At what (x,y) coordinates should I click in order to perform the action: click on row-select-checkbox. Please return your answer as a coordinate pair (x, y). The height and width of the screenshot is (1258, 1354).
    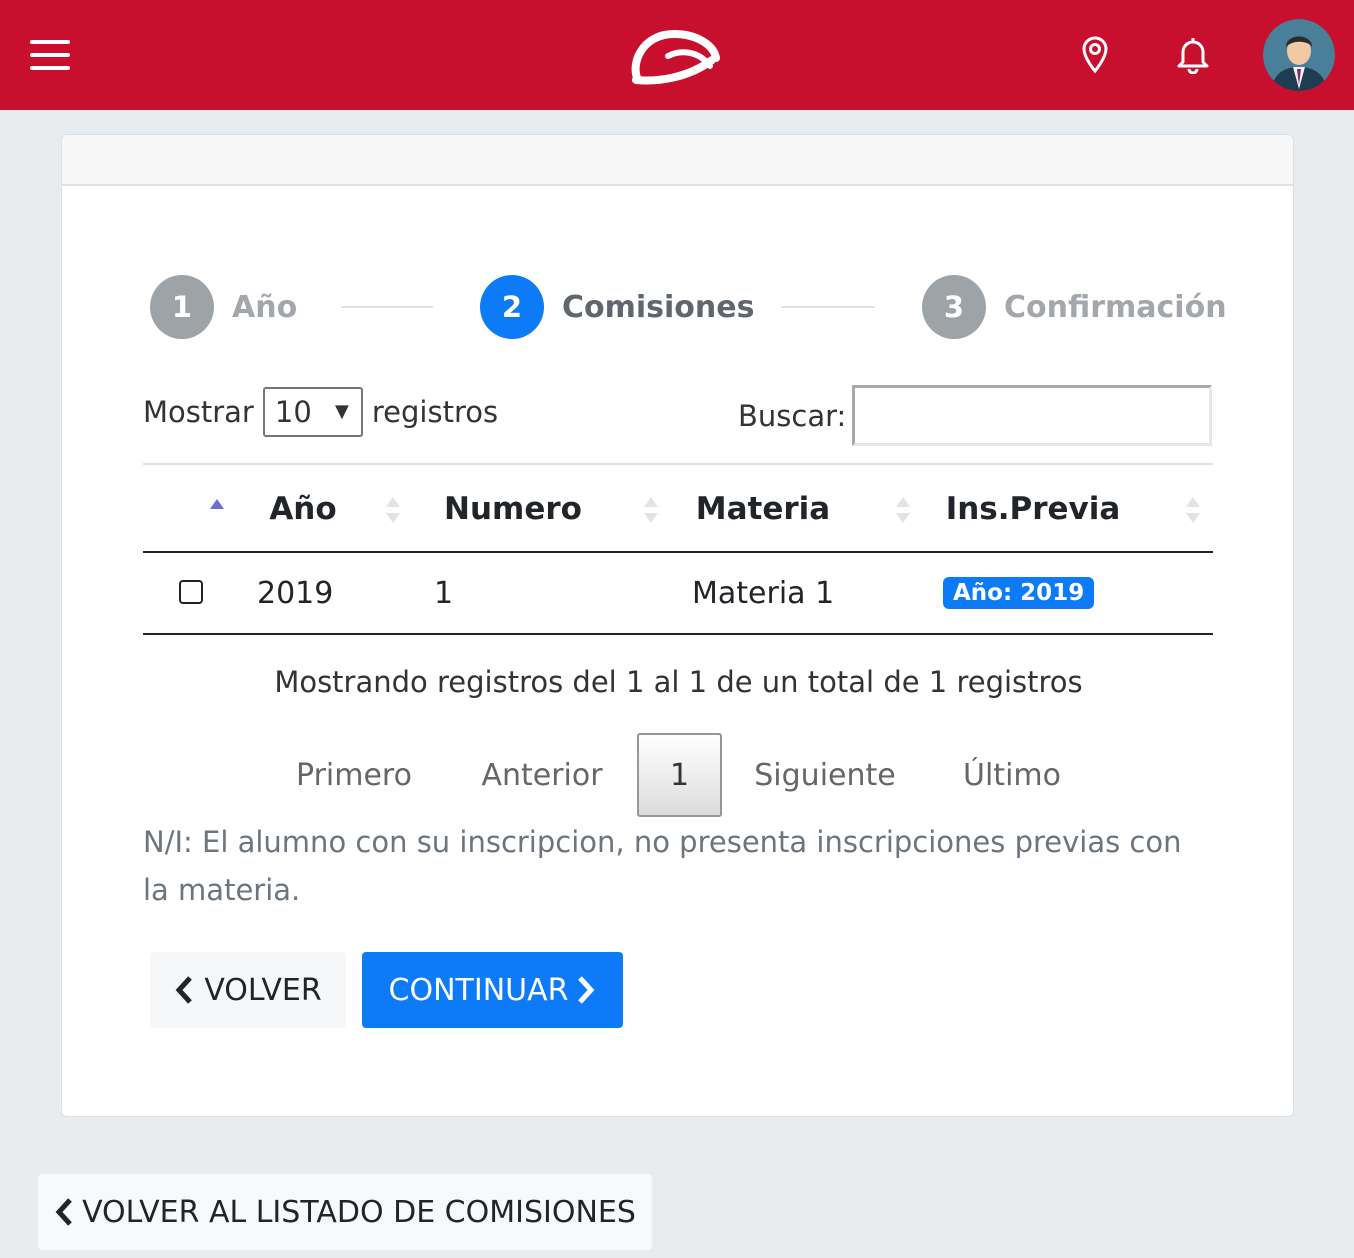
    Looking at the image, I should click on (191, 592).